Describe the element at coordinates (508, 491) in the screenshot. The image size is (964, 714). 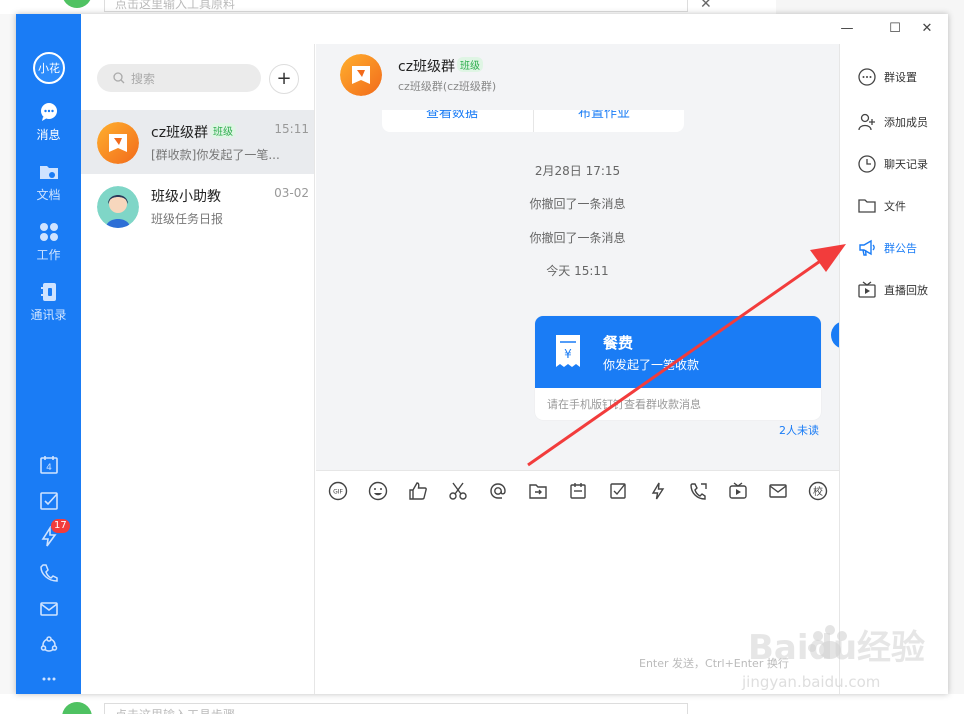
I see `mention-button` at that location.